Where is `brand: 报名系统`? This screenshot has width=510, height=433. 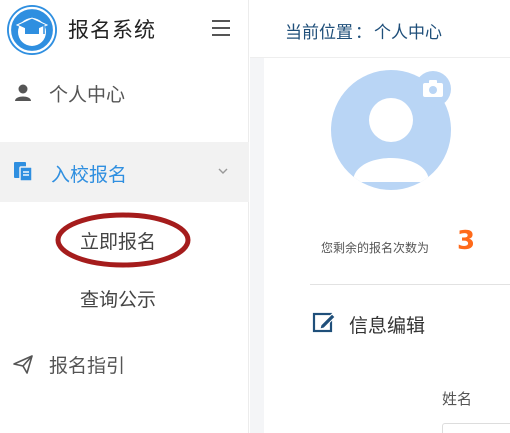
brand: 报名系统 is located at coordinates (124, 29).